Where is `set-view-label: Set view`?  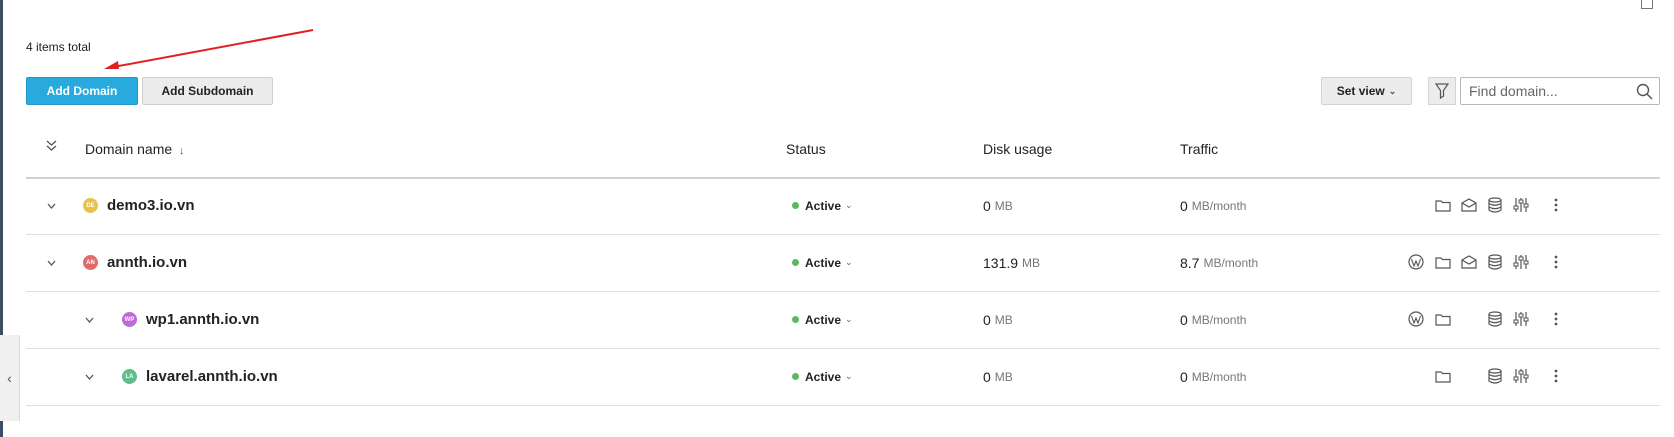
set-view-label: Set view is located at coordinates (1360, 91).